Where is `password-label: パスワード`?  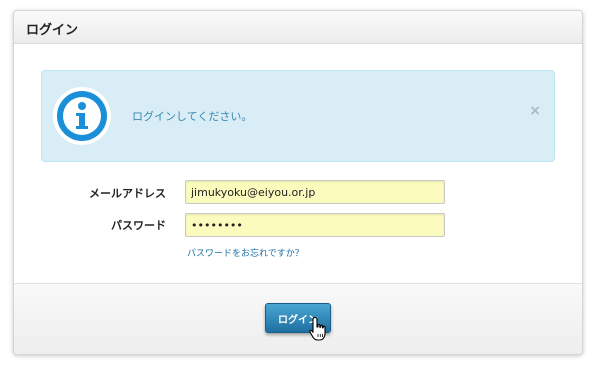
password-label: パスワード is located at coordinates (138, 225).